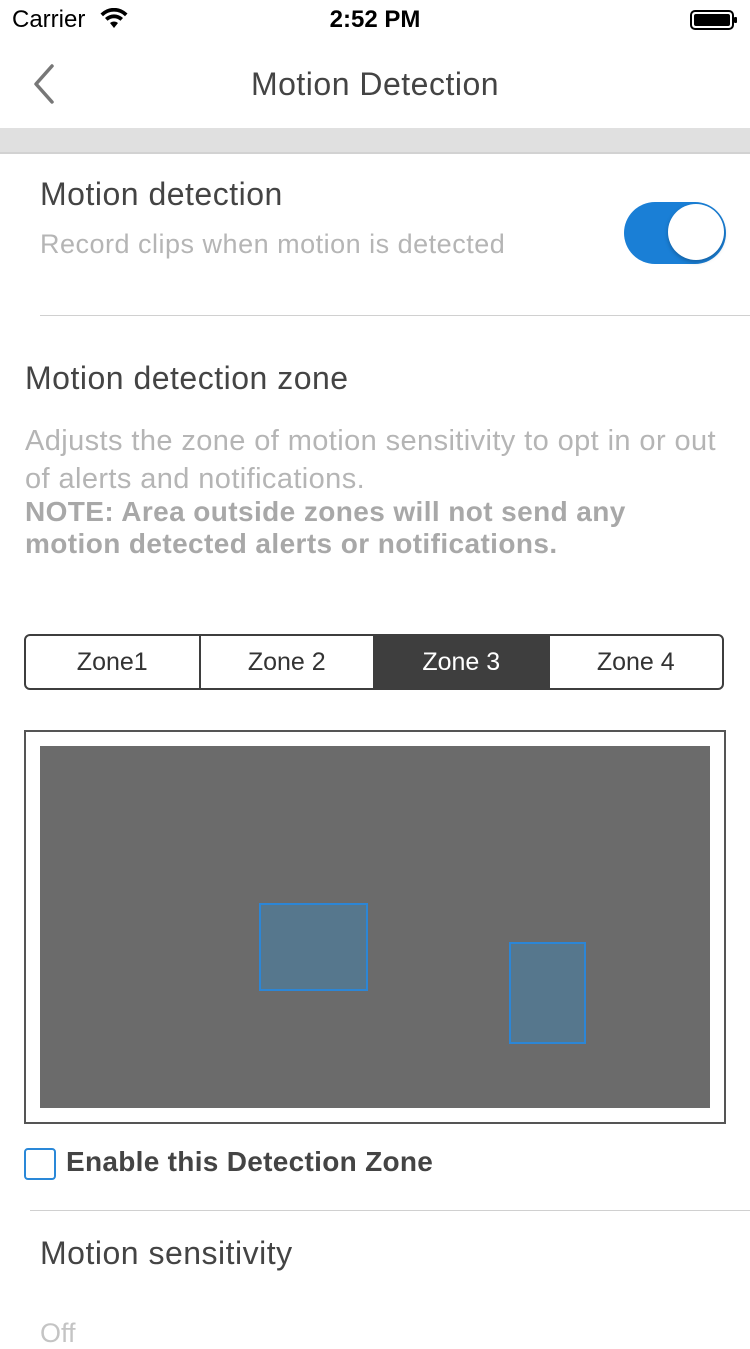 The height and width of the screenshot is (1349, 750). I want to click on status-bar: Carrier 2:52 PM, so click(375, 20).